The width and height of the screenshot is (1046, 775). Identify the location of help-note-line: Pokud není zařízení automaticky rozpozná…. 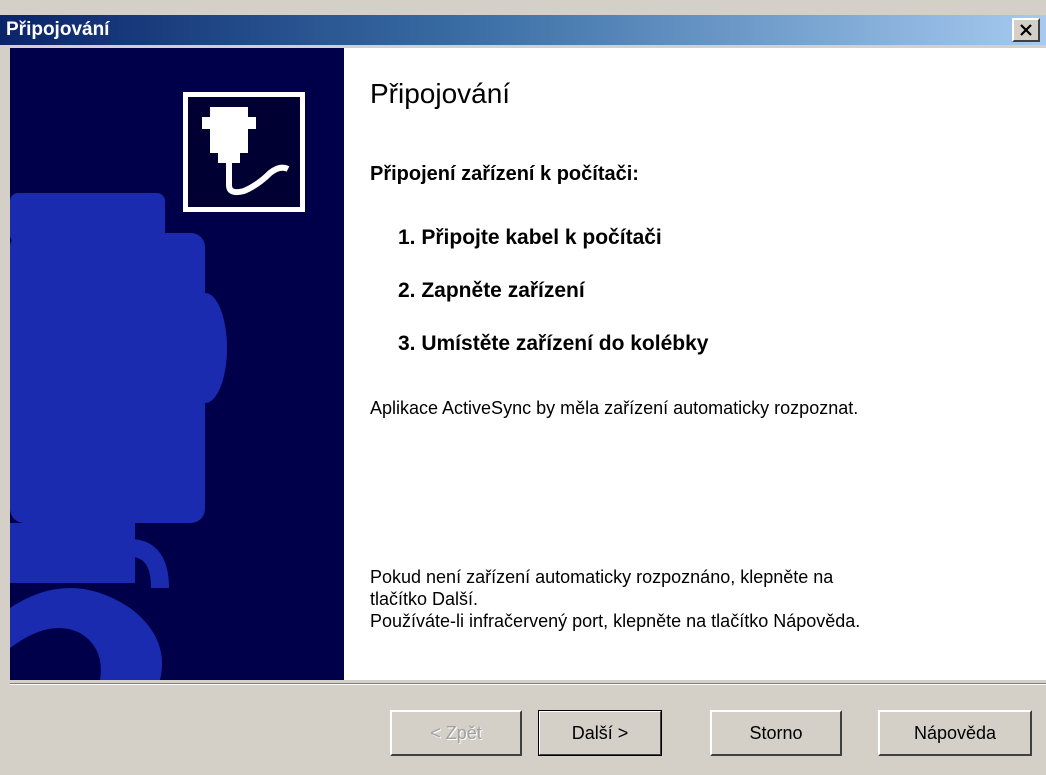
(602, 577).